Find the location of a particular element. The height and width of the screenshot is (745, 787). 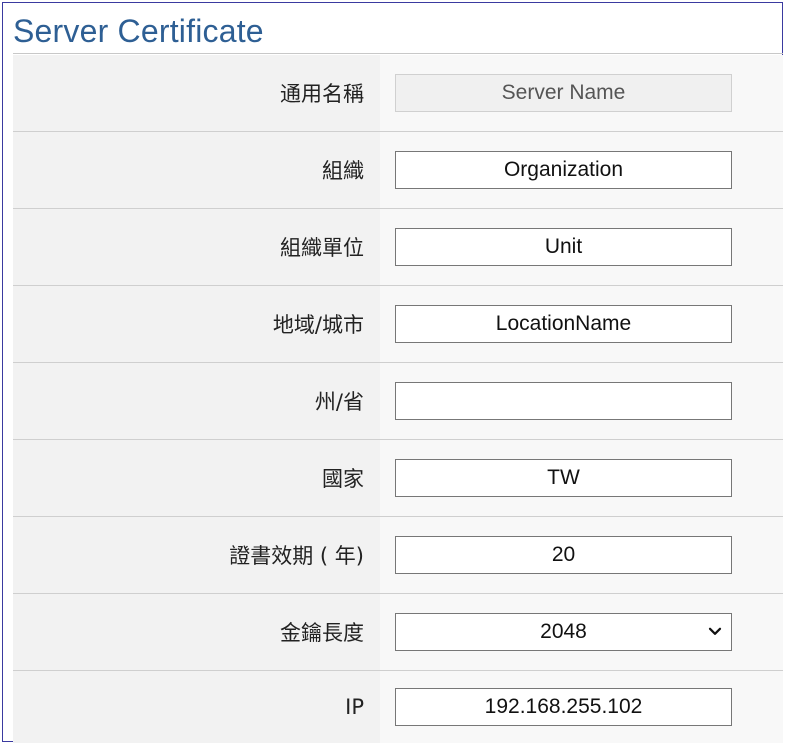

row-organization-unit: 組織單位 Unit is located at coordinates (398, 247).